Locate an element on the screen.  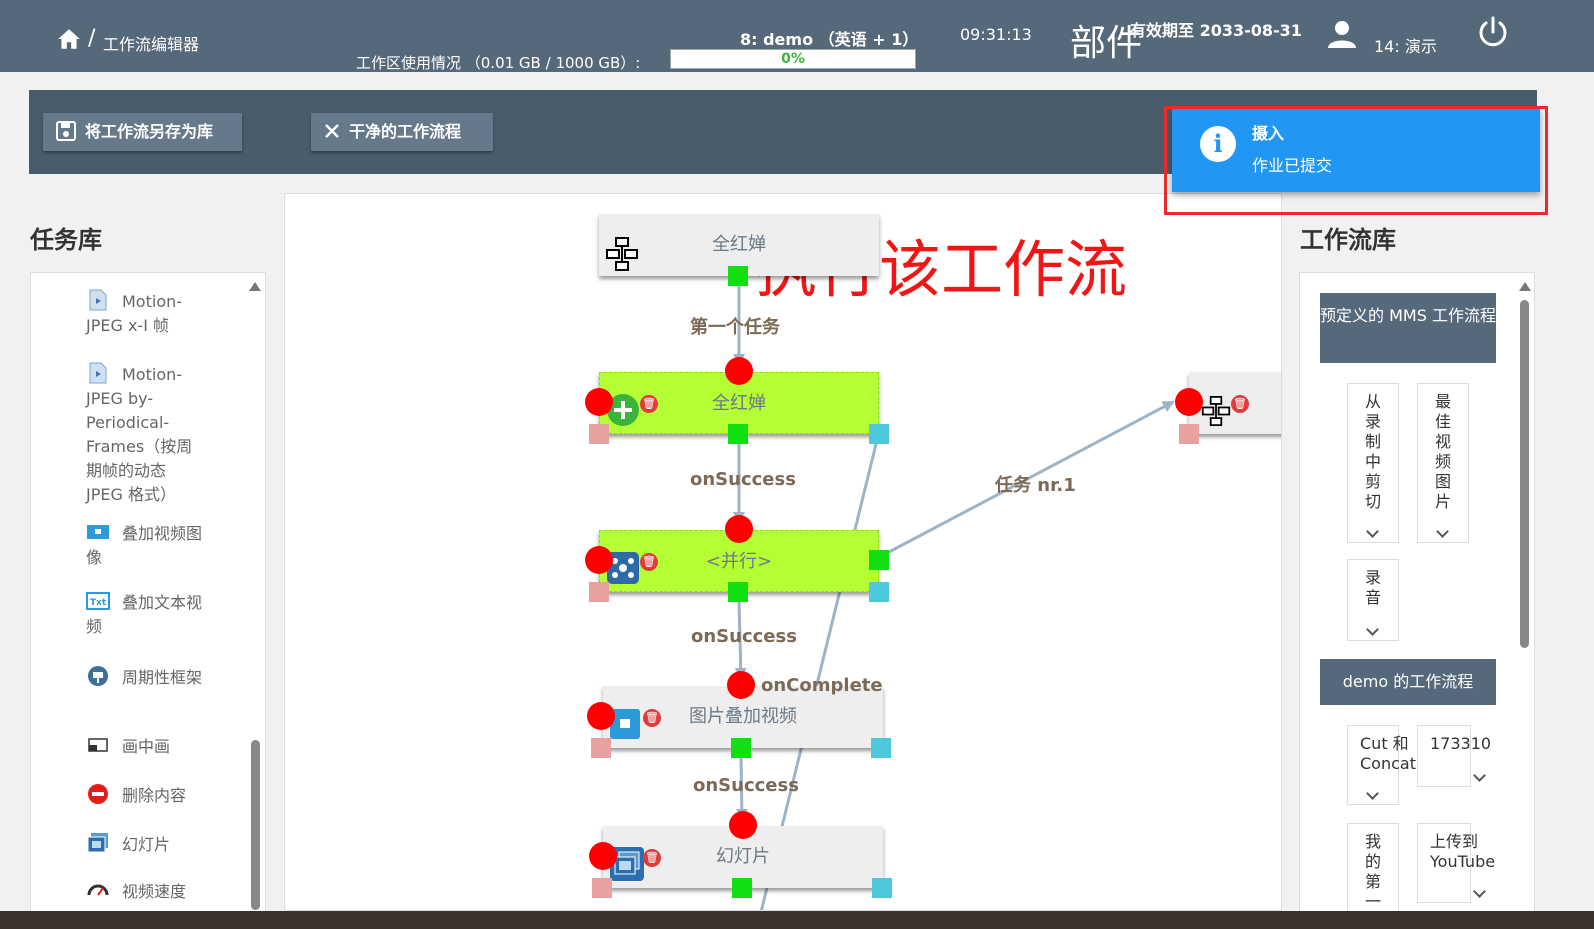
task-item: 幻灯片 is located at coordinates (146, 844).